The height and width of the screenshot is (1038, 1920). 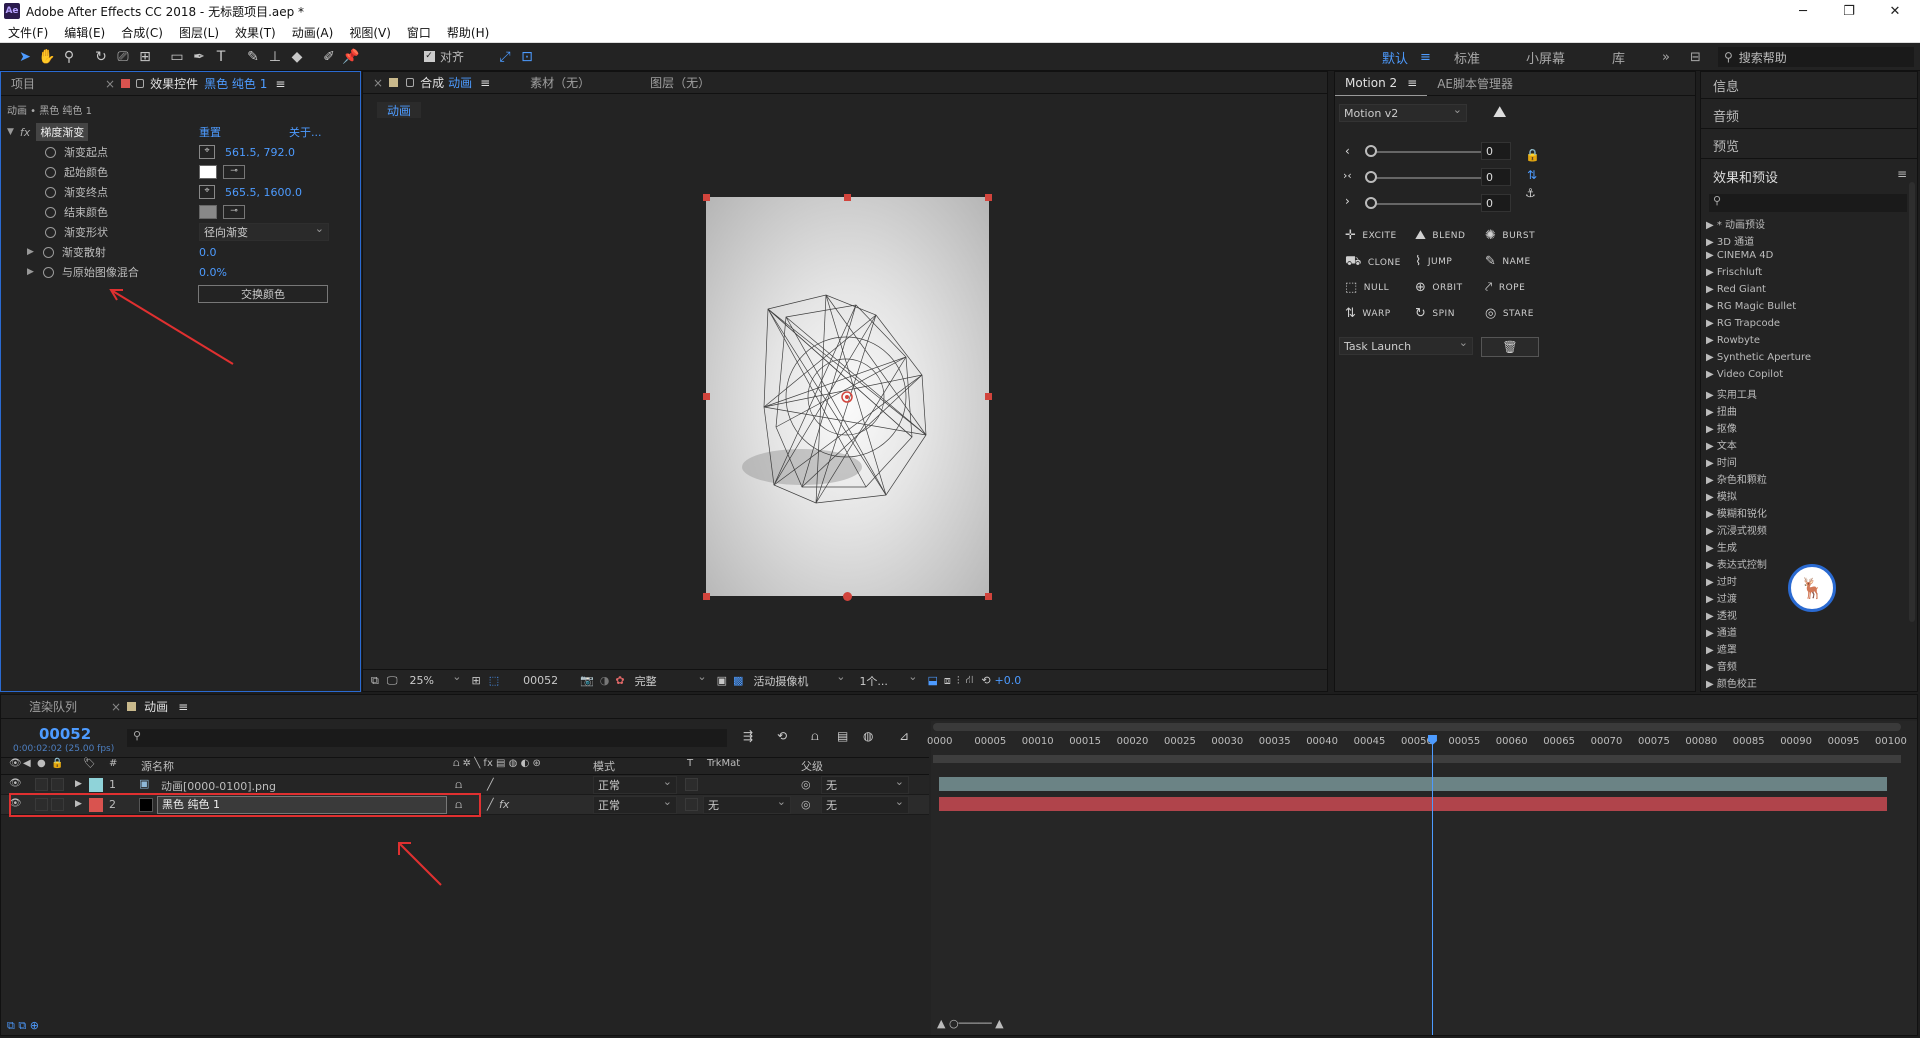 What do you see at coordinates (110, 84) in the screenshot?
I see `close-tab-icon: ×` at bounding box center [110, 84].